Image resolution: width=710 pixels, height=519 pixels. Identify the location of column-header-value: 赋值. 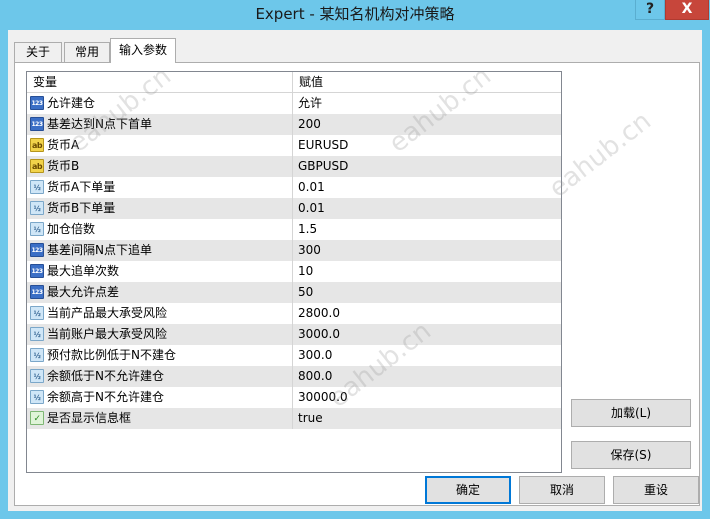
(427, 82).